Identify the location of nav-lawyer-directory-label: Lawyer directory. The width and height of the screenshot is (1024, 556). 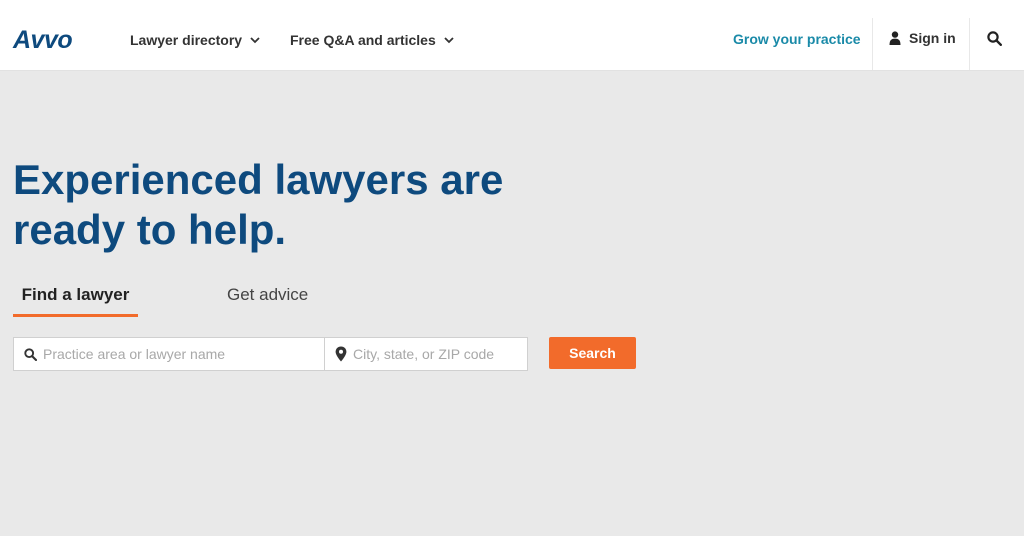
(186, 40).